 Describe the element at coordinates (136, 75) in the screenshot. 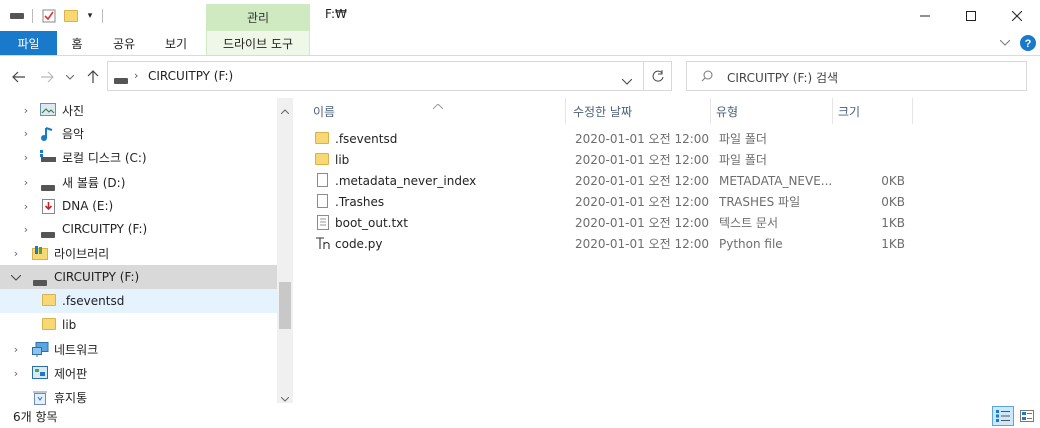

I see `breadcrumb-chevron-icon: ›` at that location.